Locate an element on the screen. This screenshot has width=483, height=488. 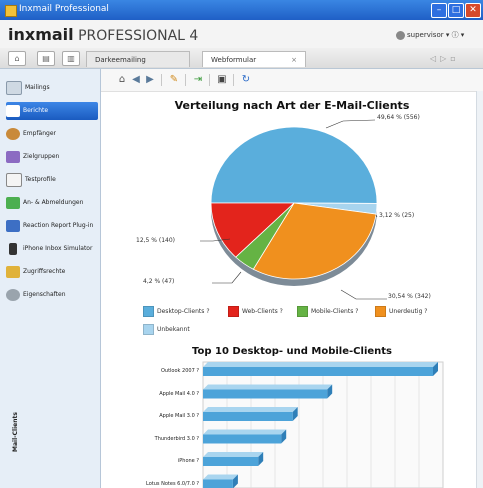
users-icon is located at coordinates (13, 133).